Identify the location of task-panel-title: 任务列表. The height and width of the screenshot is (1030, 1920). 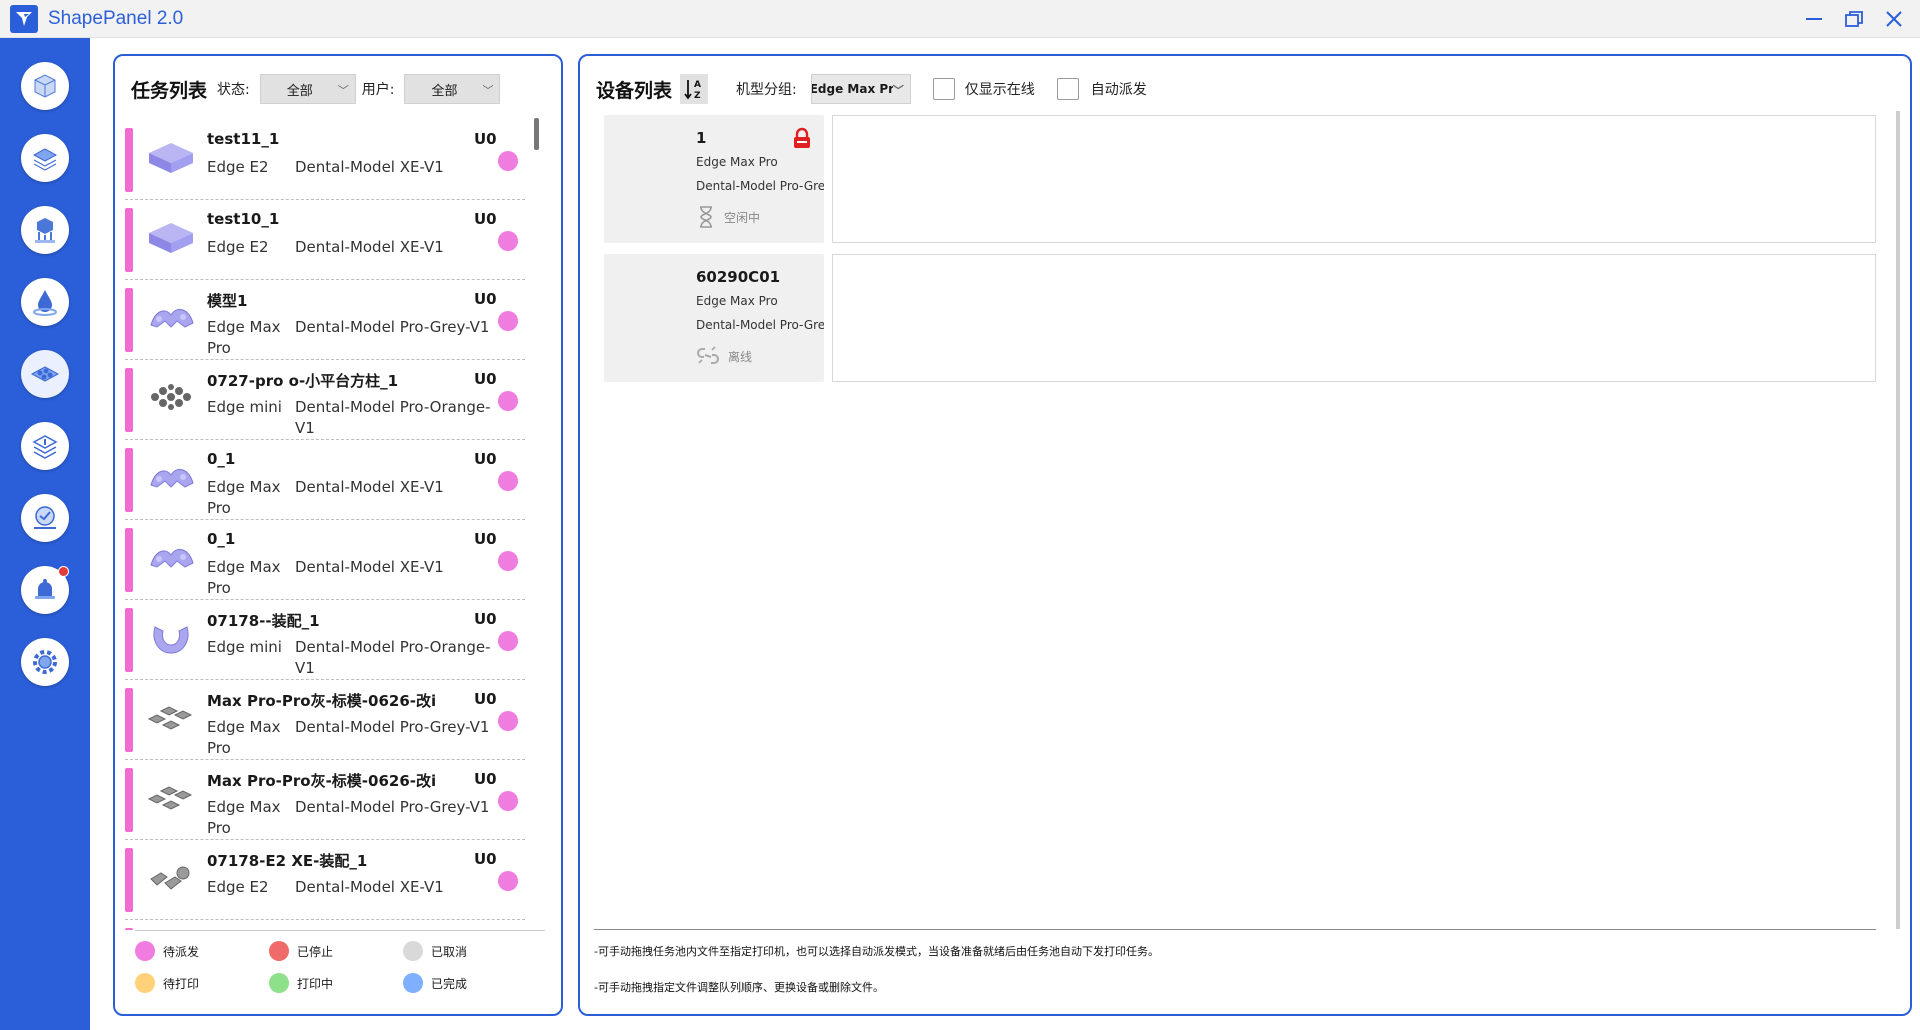
(169, 90).